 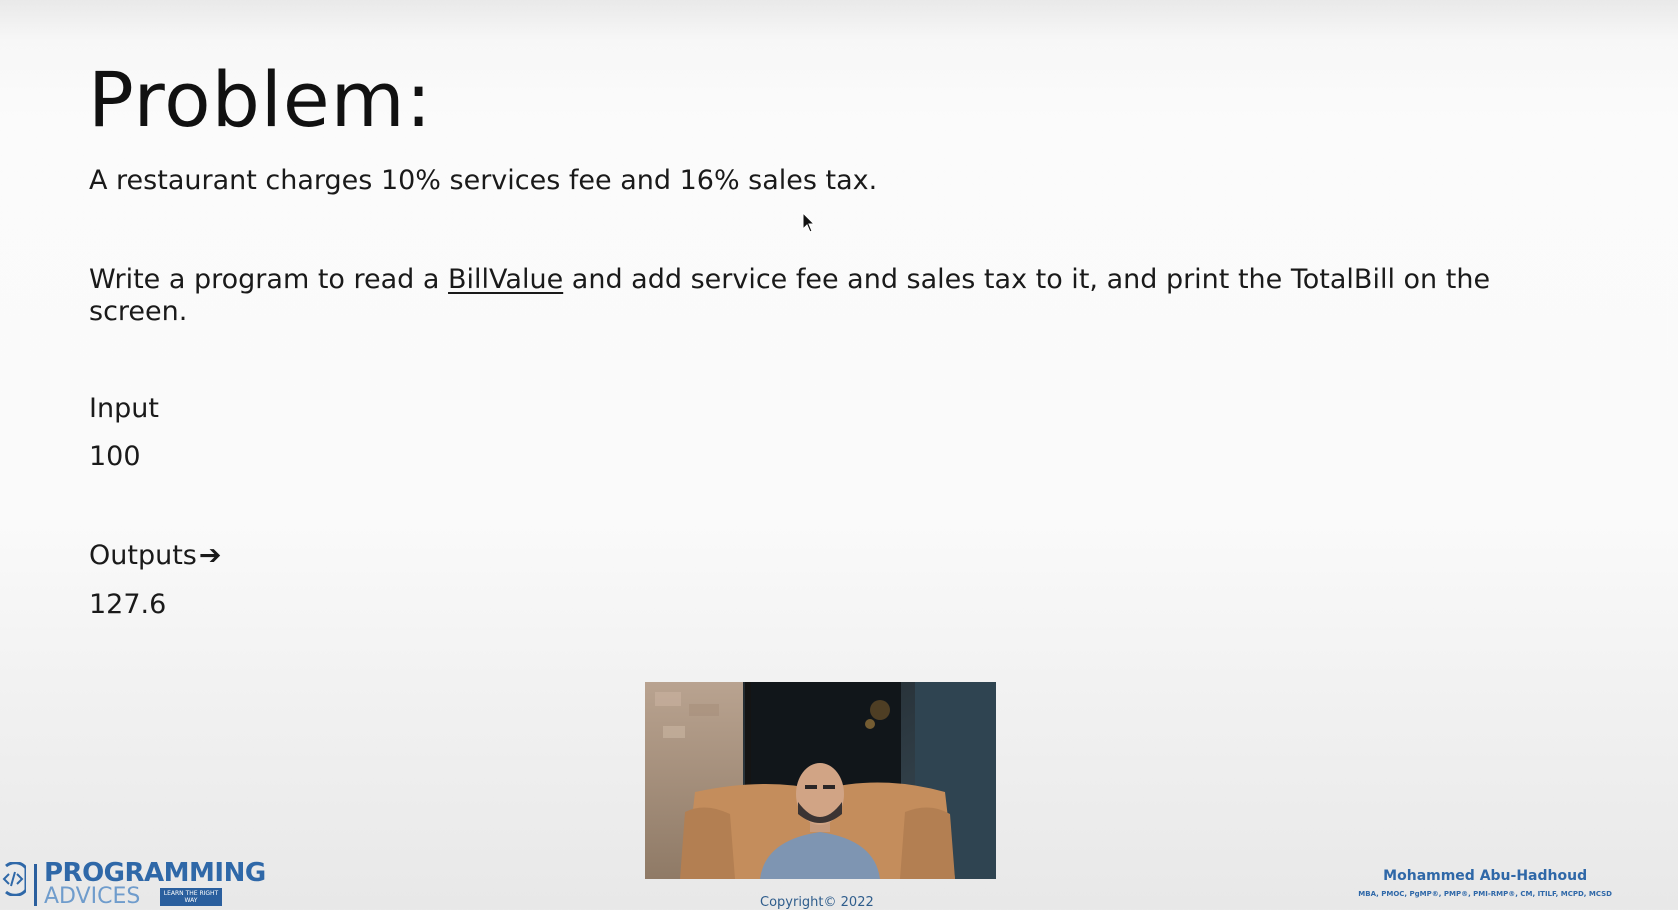 What do you see at coordinates (143, 555) in the screenshot?
I see `output-label: Outputs` at bounding box center [143, 555].